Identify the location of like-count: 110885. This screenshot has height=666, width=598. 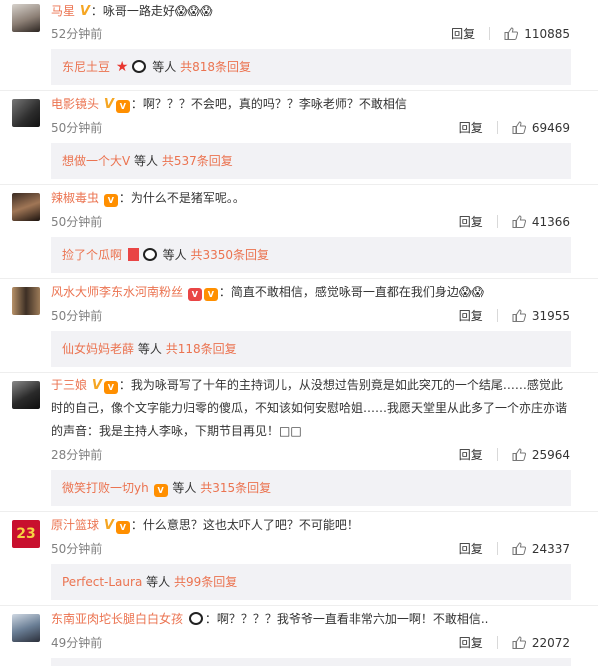
(547, 34).